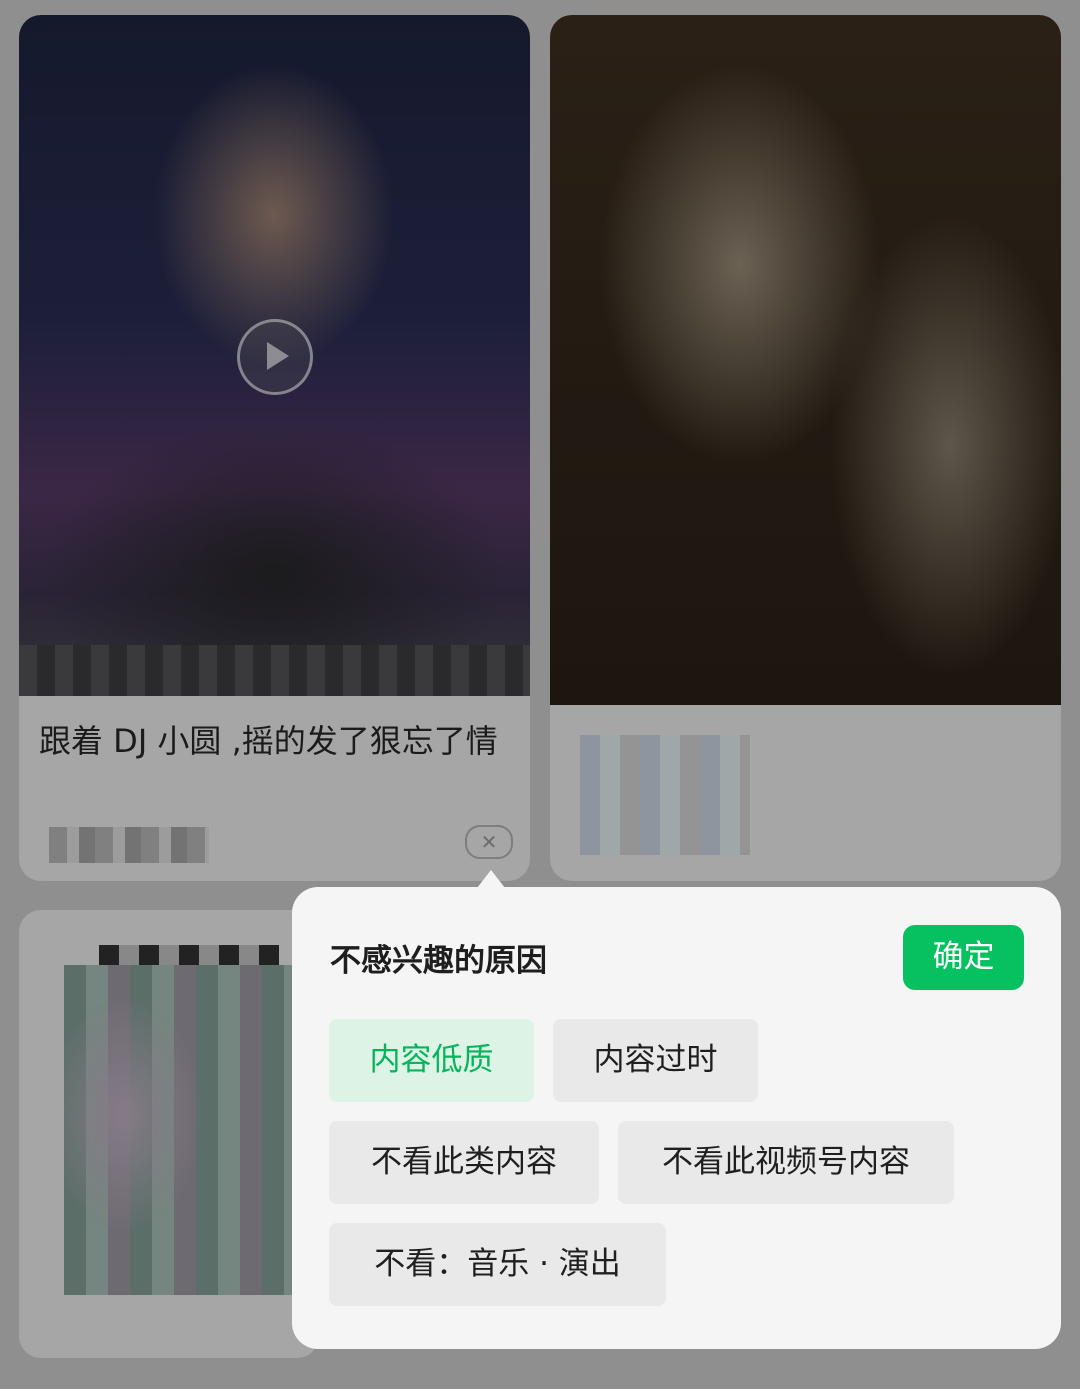 Image resolution: width=1080 pixels, height=1389 pixels. What do you see at coordinates (268, 741) in the screenshot?
I see `video-title: 跟着 DJ 小圆 ,摇的发了狠忘了情` at bounding box center [268, 741].